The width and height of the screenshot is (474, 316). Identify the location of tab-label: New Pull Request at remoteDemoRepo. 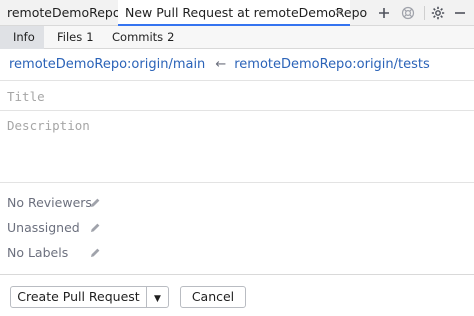
(246, 12).